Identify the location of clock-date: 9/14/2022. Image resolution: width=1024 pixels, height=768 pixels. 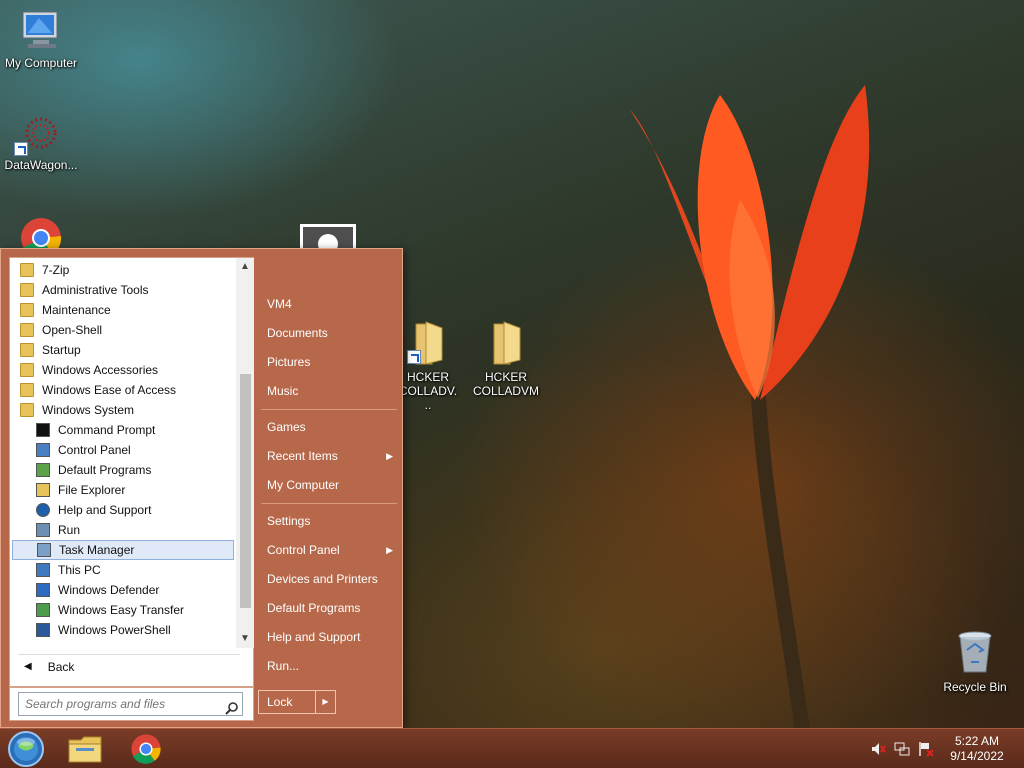
(977, 756).